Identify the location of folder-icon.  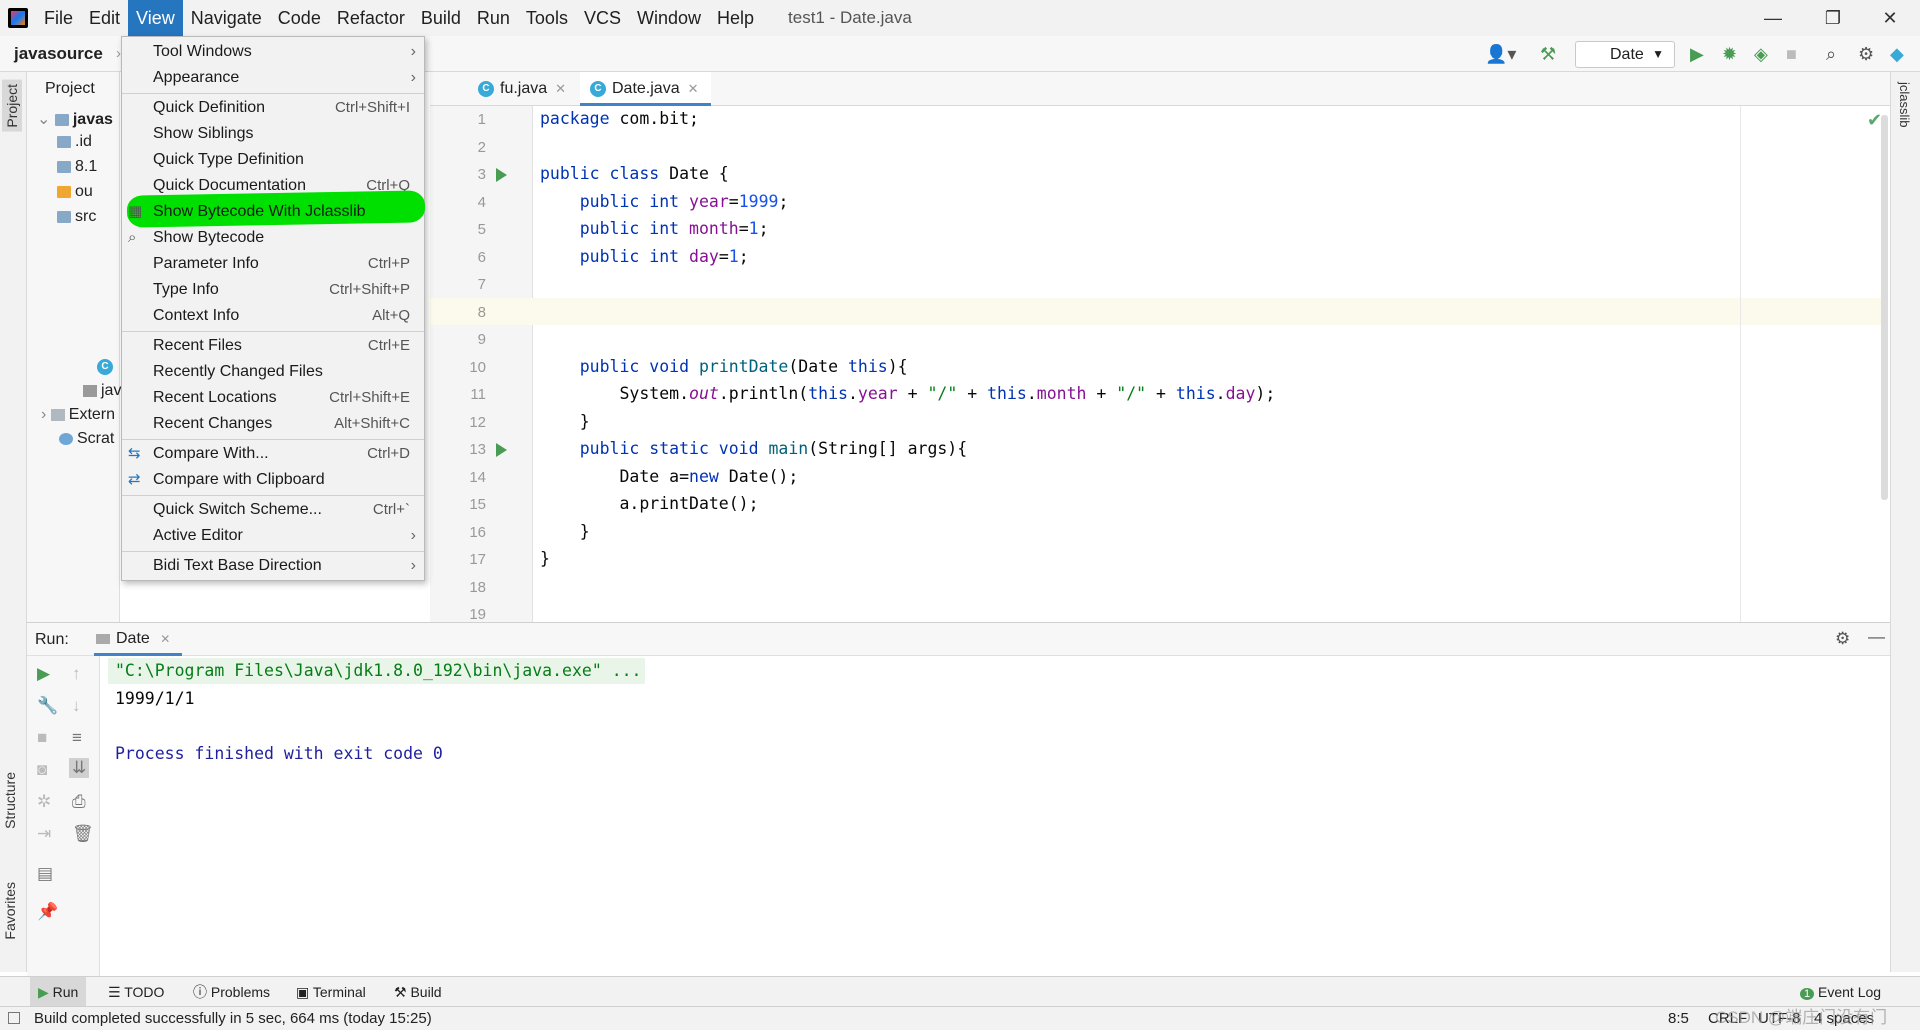
(64, 141).